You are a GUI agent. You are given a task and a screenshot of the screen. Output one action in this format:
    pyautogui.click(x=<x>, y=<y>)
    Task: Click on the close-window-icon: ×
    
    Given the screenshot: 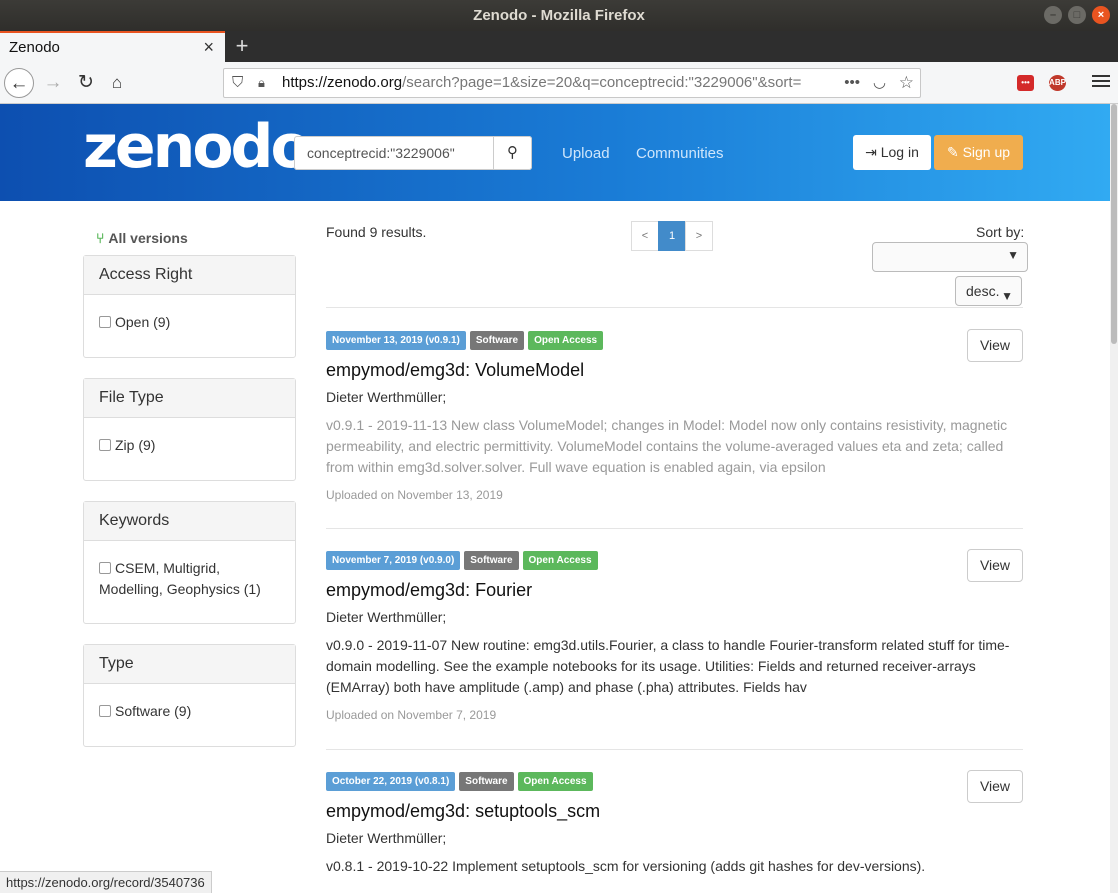 What is the action you would take?
    pyautogui.click(x=1101, y=15)
    